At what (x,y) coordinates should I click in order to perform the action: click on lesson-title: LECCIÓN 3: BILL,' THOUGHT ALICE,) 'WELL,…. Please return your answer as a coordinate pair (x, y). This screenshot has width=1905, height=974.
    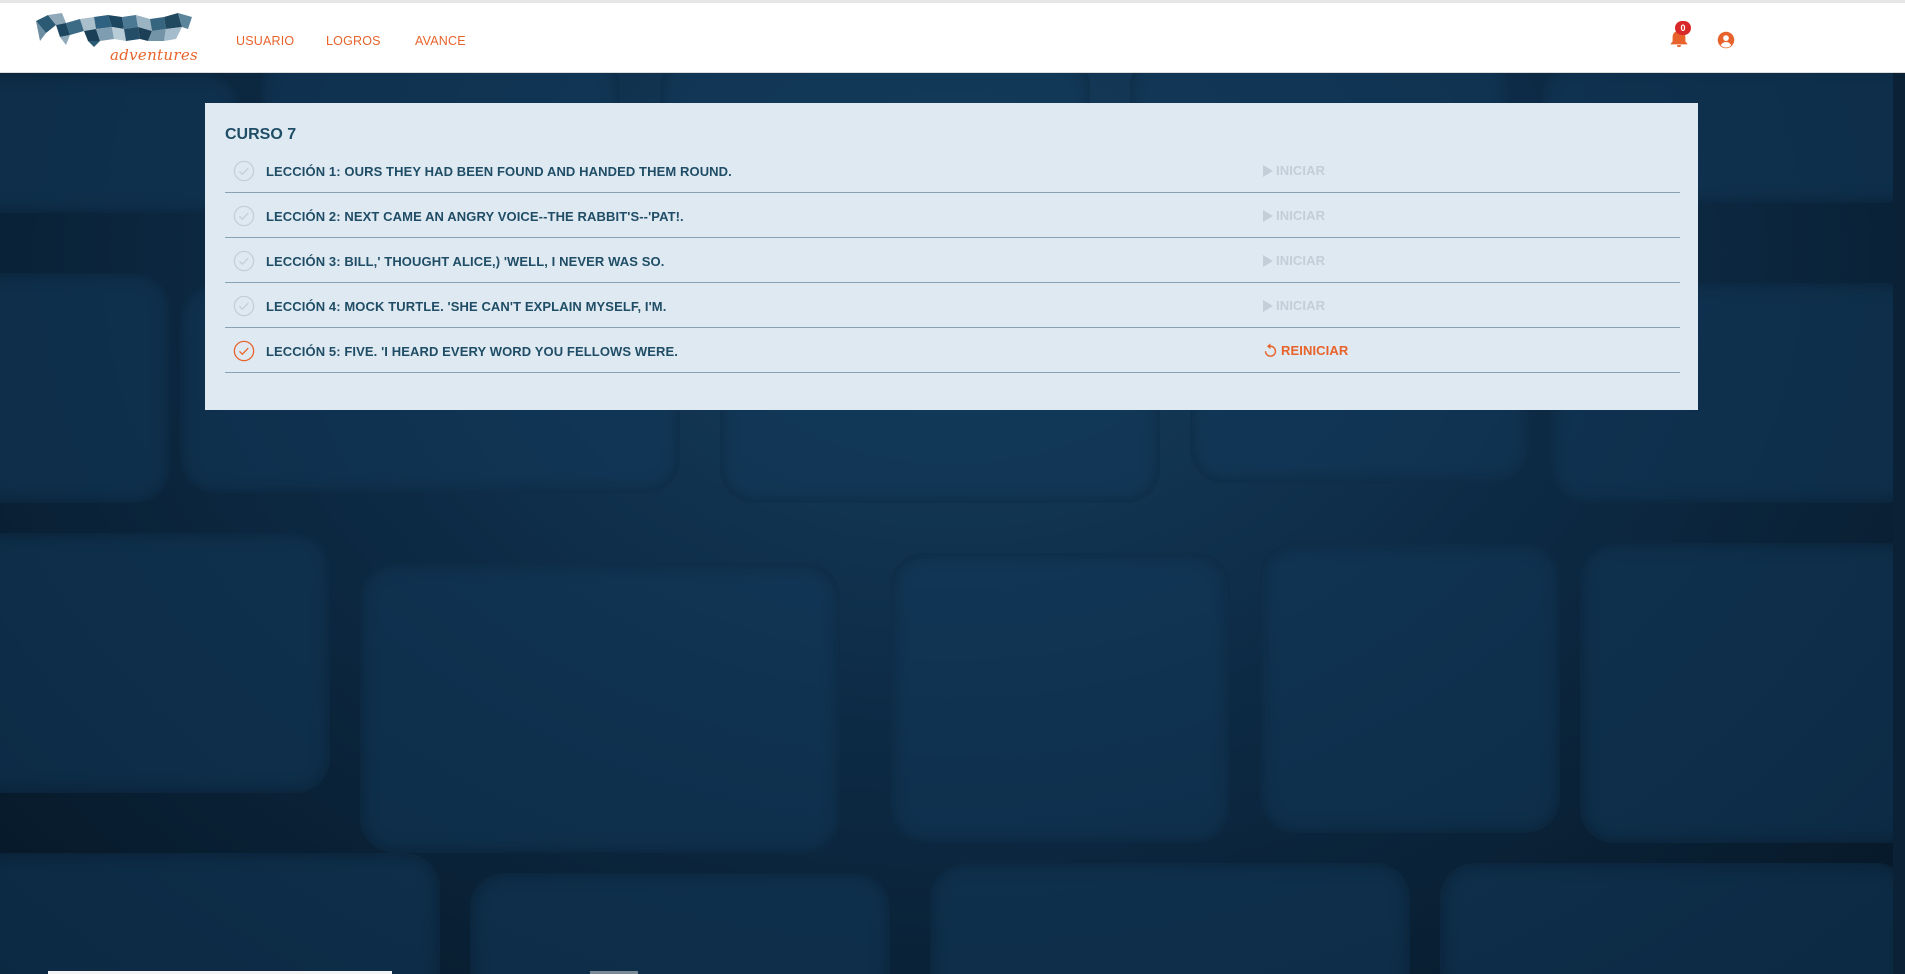
    Looking at the image, I should click on (465, 261).